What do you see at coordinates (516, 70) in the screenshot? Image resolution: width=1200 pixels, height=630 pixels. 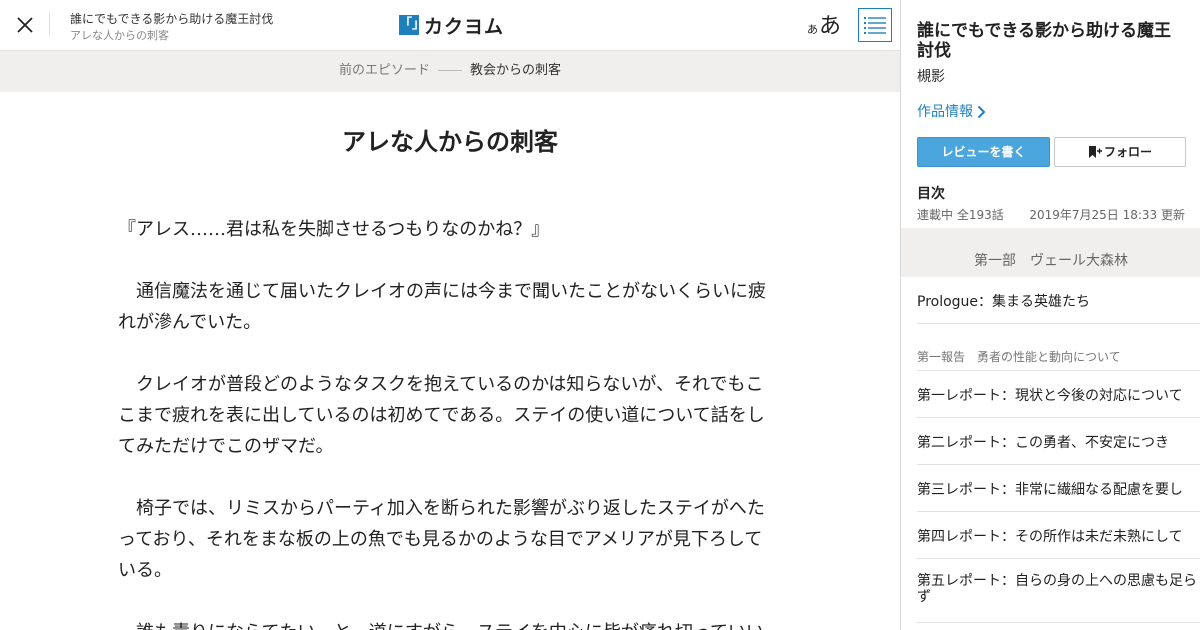 I see `previous-episode-title: 教会からの刺客` at bounding box center [516, 70].